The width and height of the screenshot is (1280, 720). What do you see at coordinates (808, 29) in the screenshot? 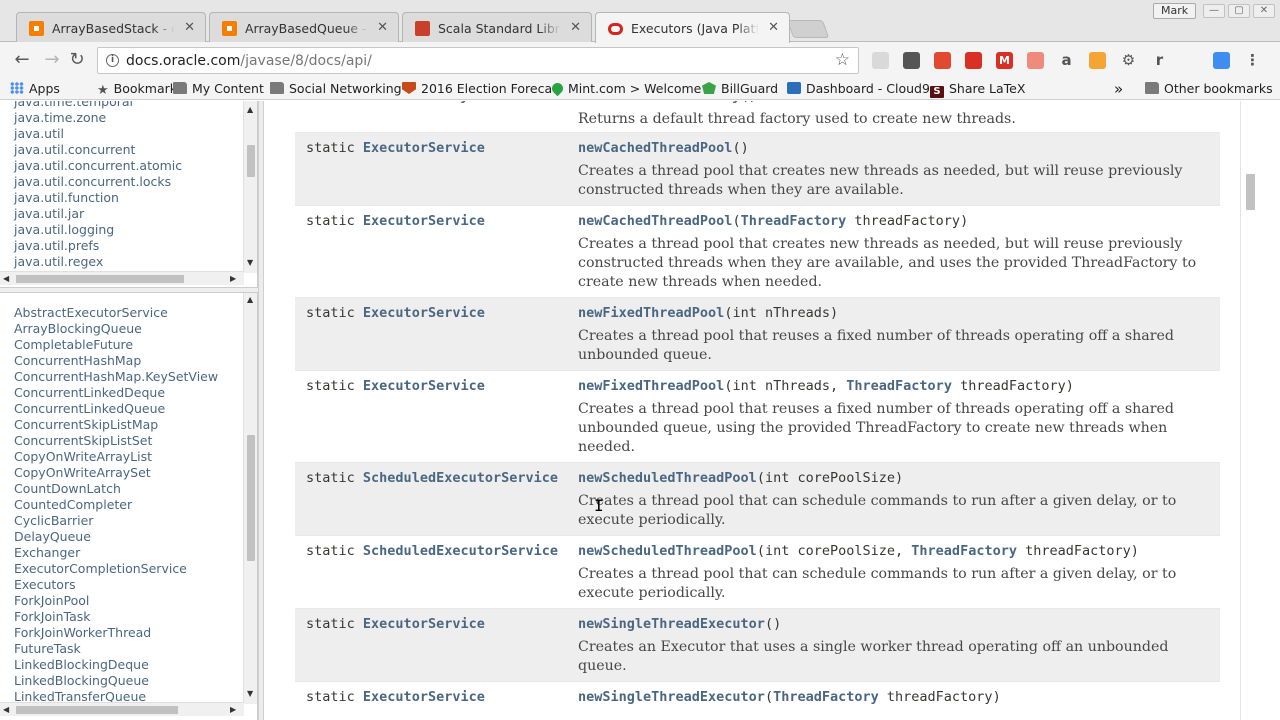
I see `new-tab-button` at bounding box center [808, 29].